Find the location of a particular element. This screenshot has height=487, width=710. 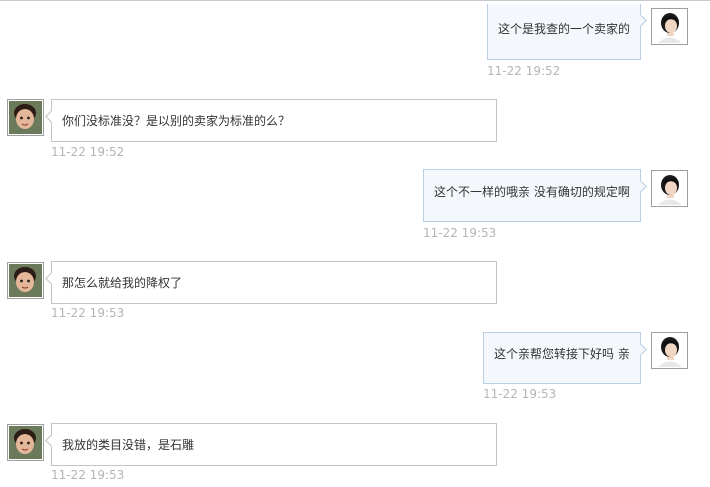

message-text: 这个是我查的一个卖家的 is located at coordinates (564, 29).